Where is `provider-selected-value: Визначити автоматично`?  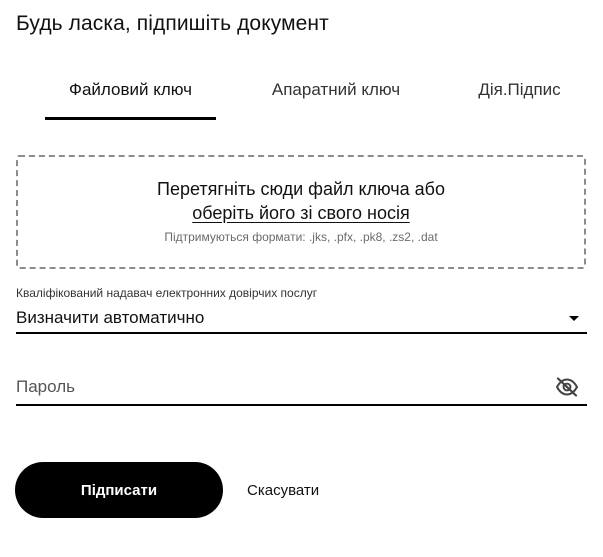
provider-selected-value: Визначити автоматично is located at coordinates (110, 317).